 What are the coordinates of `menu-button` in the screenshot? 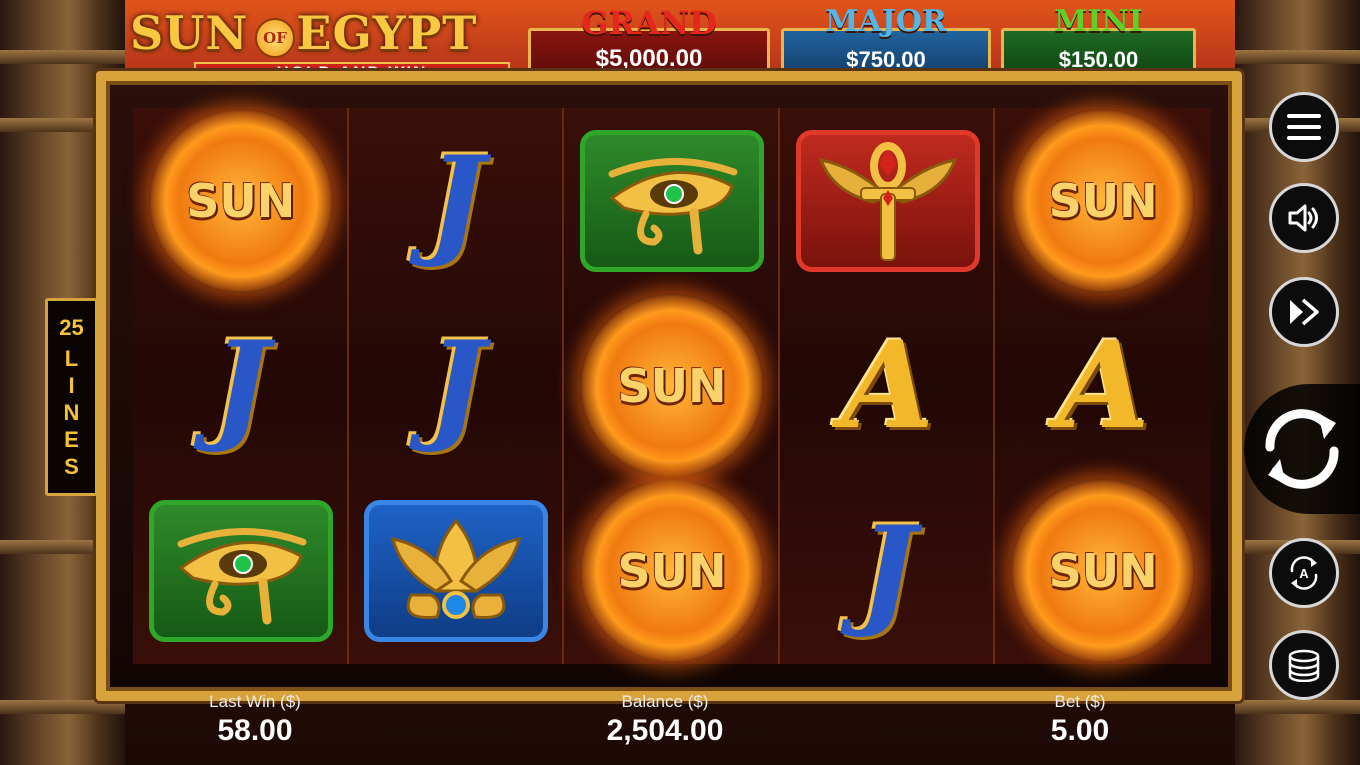 It's located at (1304, 127).